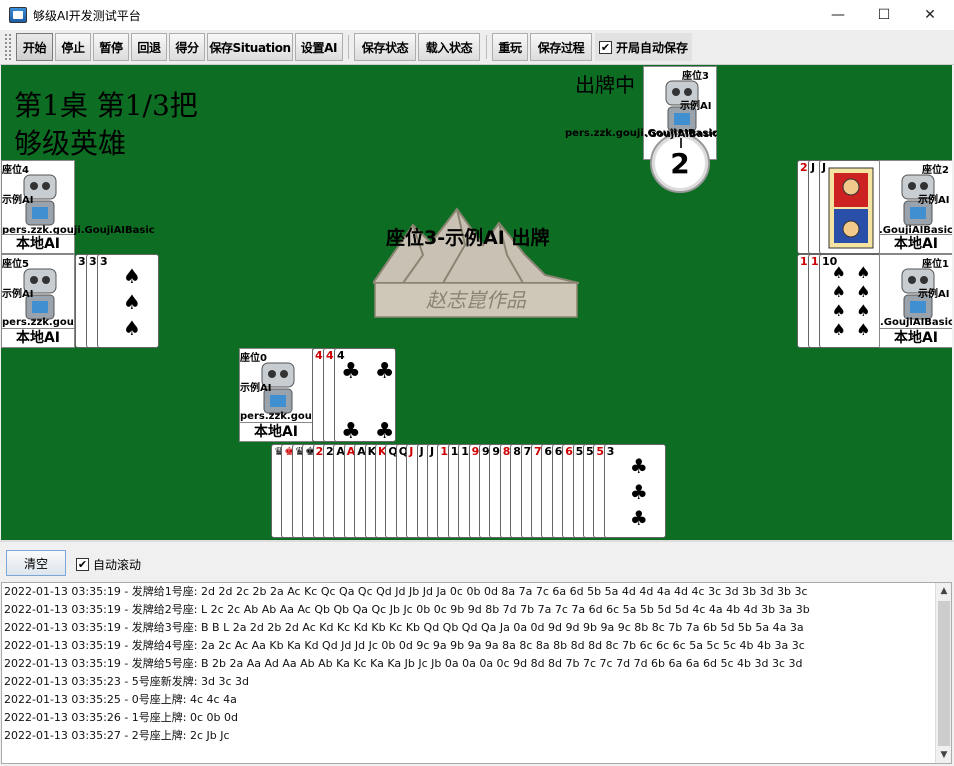  What do you see at coordinates (605, 85) in the screenshot?
I see `playing-status: 出牌中` at bounding box center [605, 85].